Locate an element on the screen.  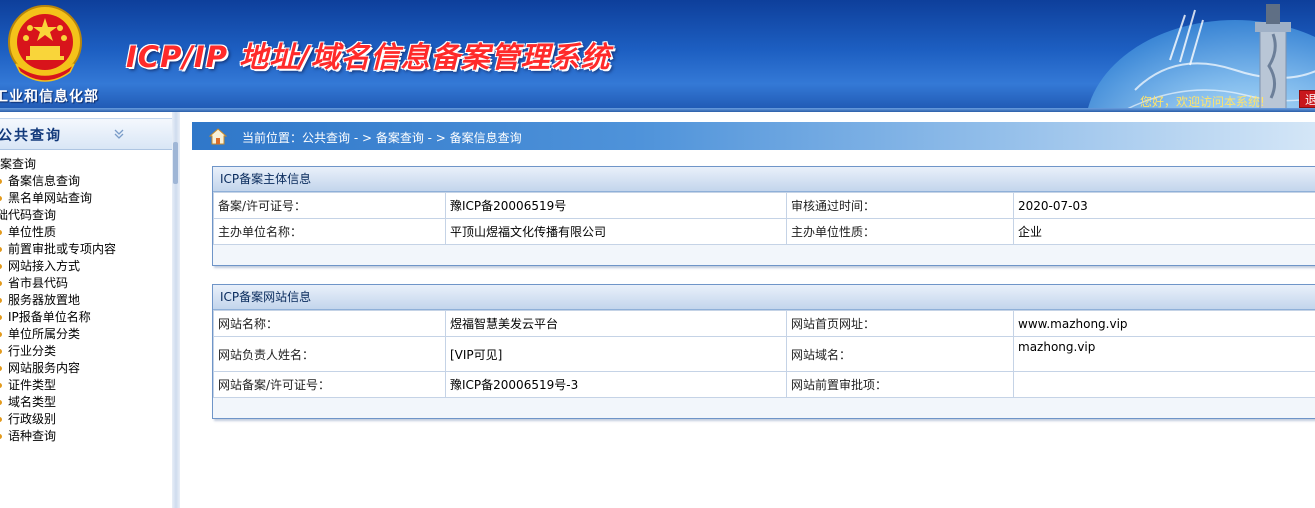
subject-panel-heading: ICP备案主体信息 is located at coordinates (764, 179).